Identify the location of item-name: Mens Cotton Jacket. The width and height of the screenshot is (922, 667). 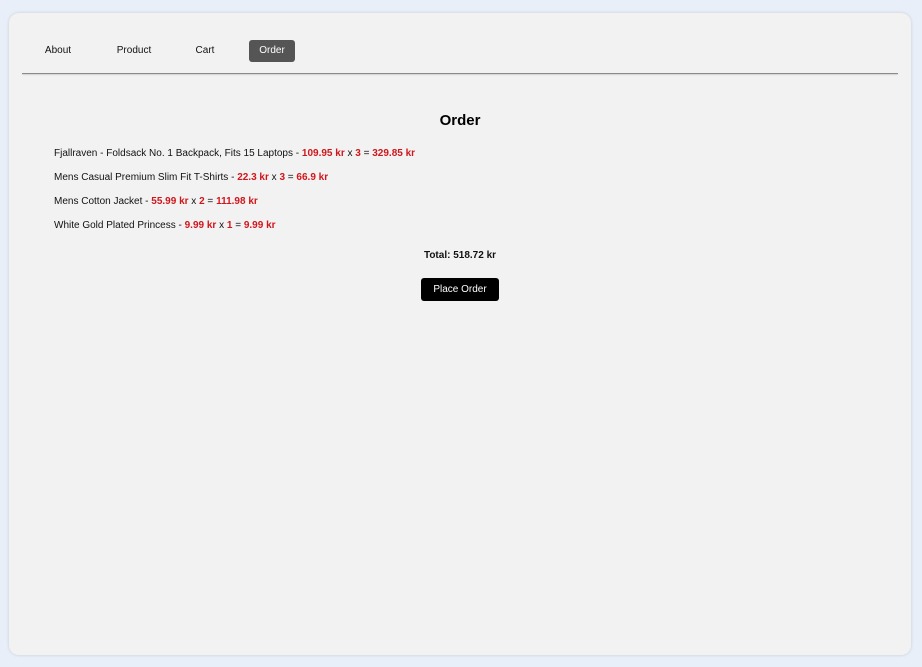
(98, 201).